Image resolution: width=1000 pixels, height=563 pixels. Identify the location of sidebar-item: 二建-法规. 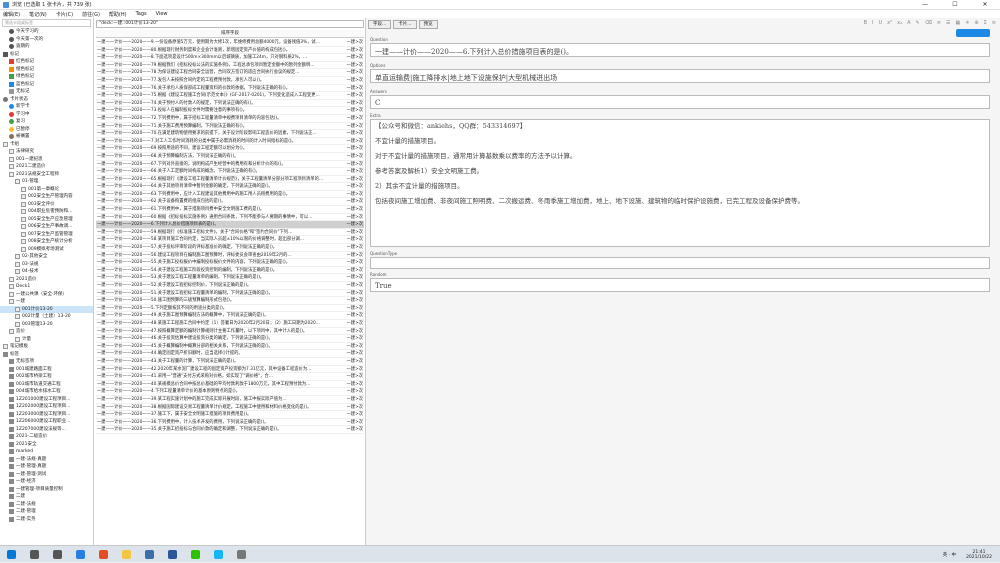
(46, 505).